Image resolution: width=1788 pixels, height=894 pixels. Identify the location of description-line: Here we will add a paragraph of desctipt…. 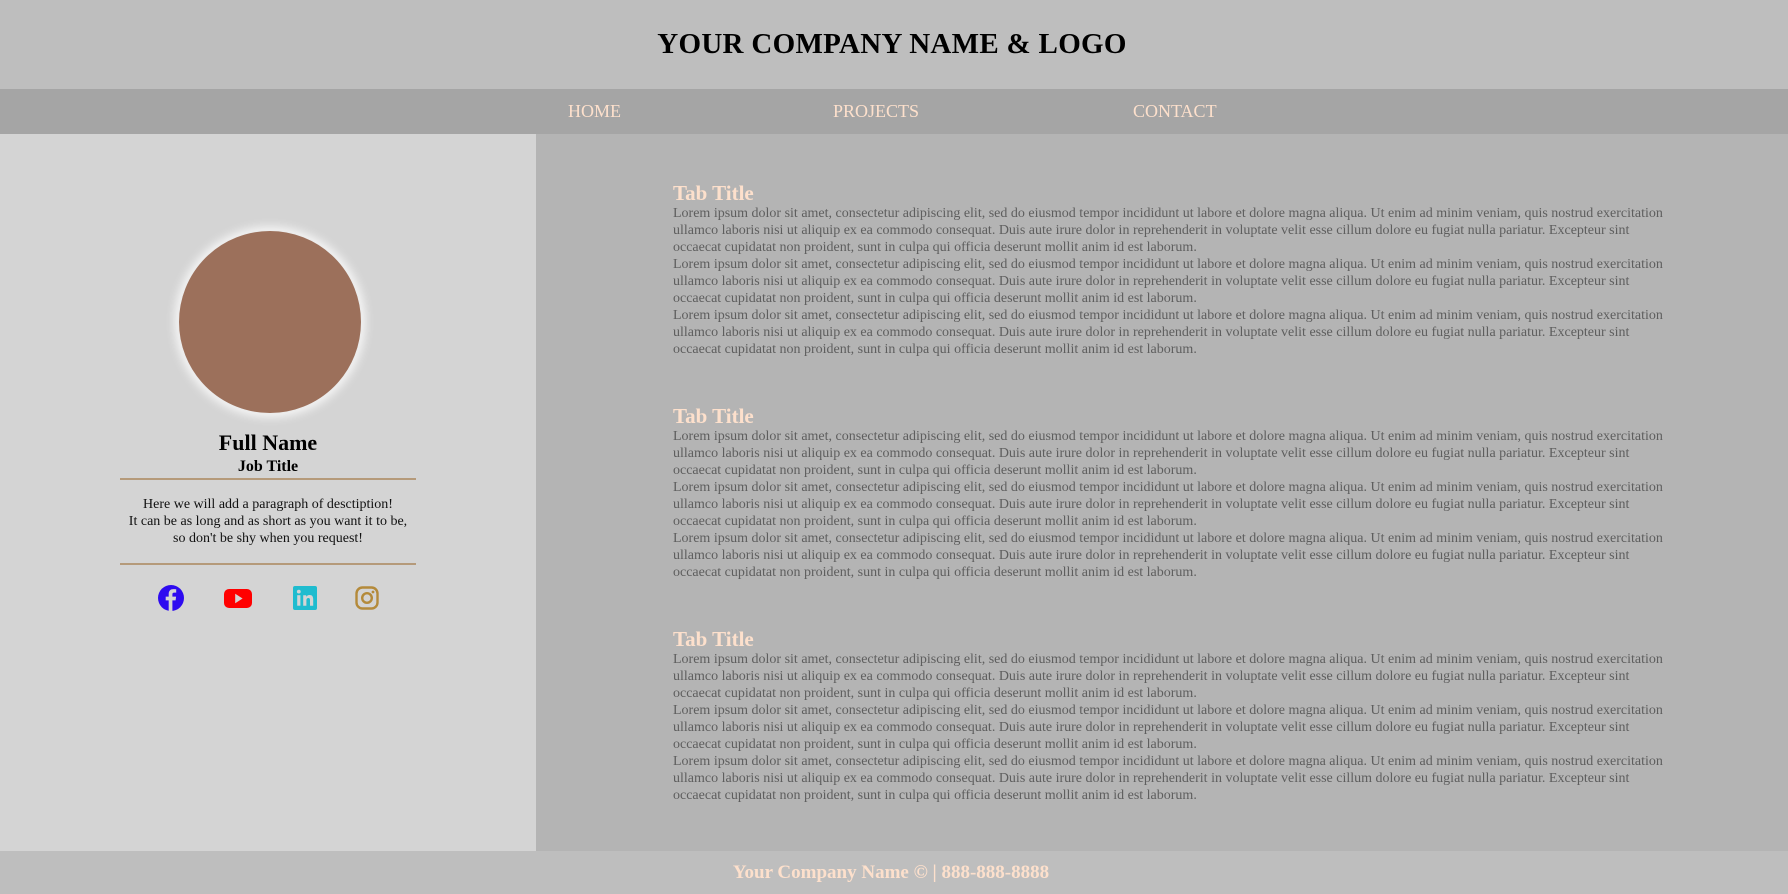
(268, 504).